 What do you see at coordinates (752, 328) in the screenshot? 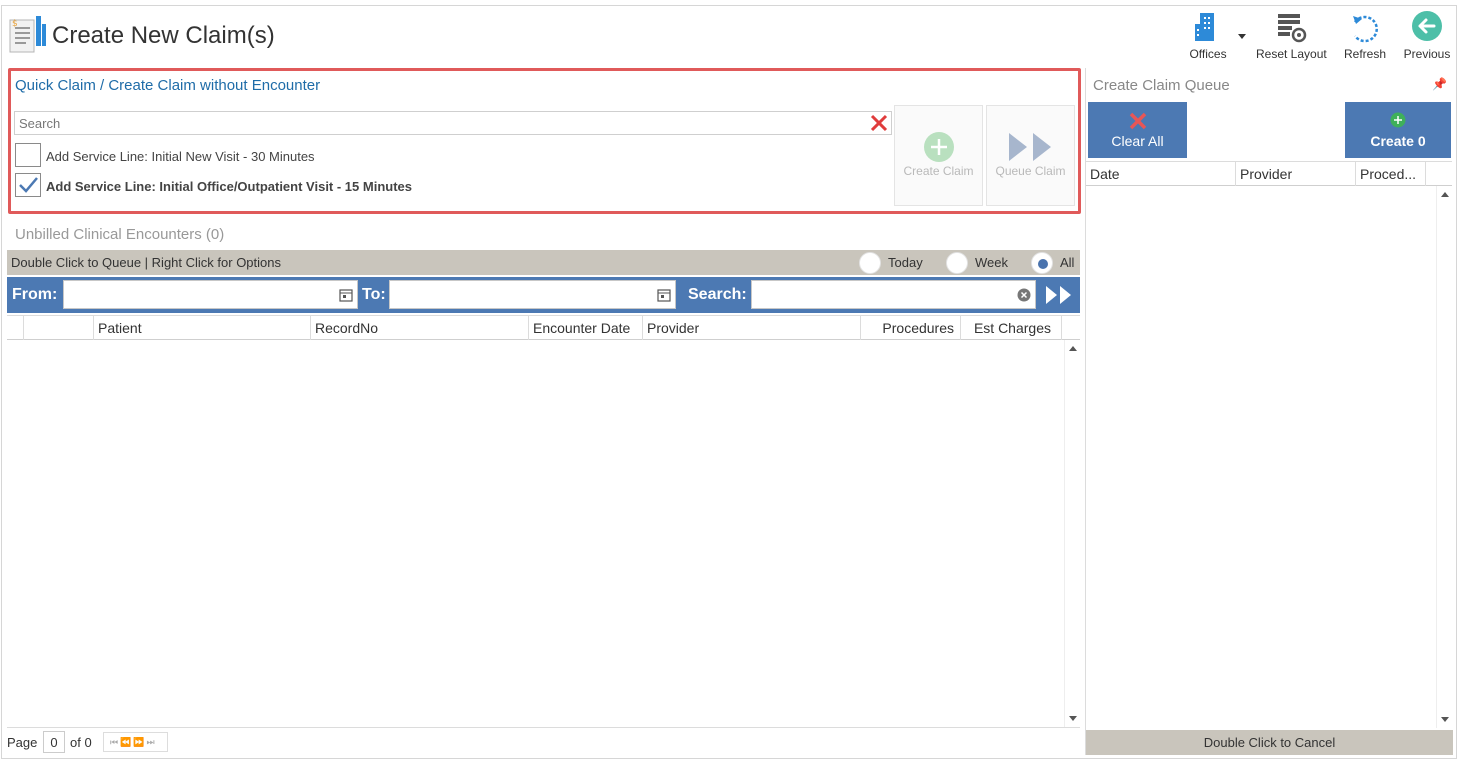
I see `column-header-provider: Provider` at bounding box center [752, 328].